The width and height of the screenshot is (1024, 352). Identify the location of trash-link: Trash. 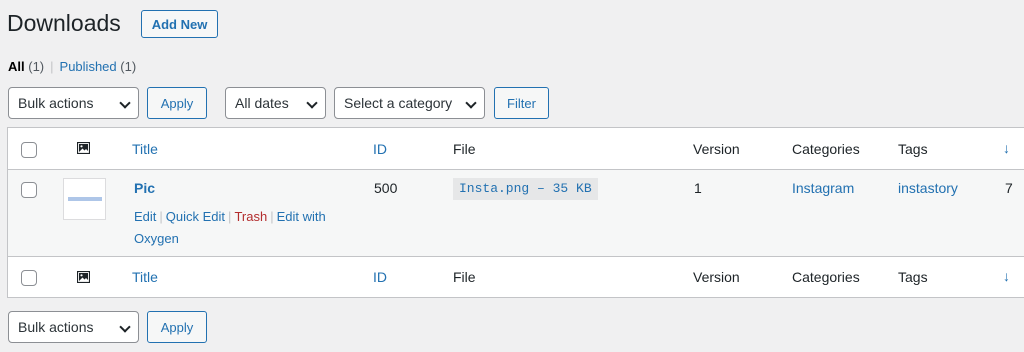
(250, 216).